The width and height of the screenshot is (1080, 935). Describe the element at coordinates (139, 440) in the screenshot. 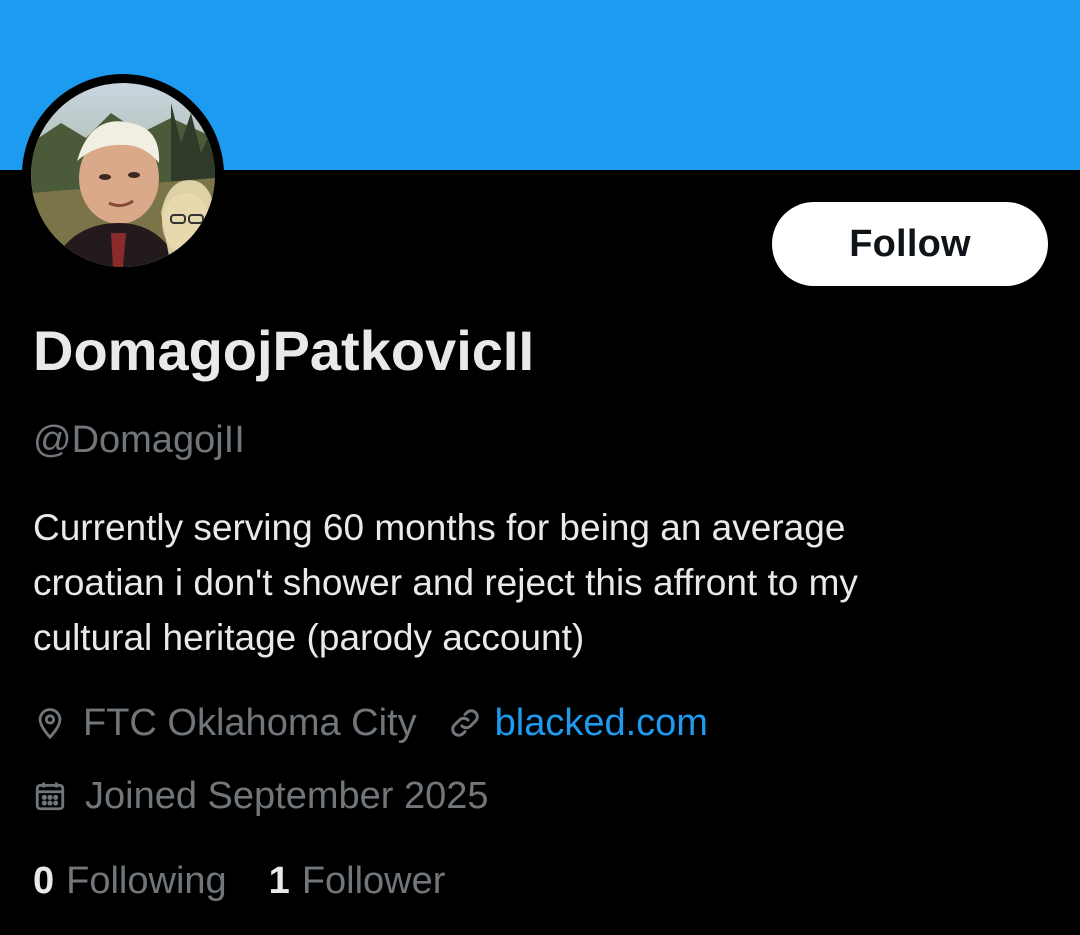

I see `user-handle: @DomagojII` at that location.